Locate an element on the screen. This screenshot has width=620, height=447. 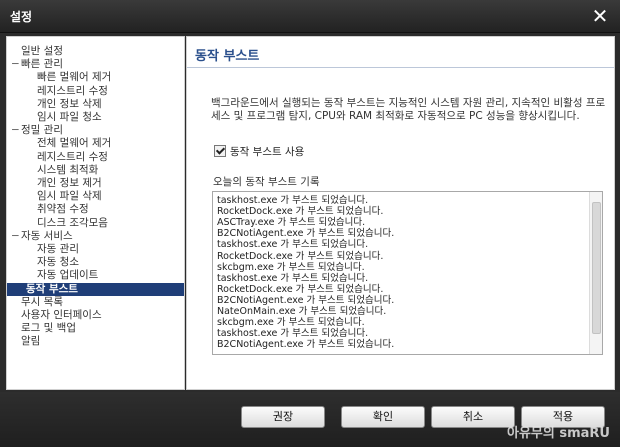
sidebar-item: 시스템 최적화 is located at coordinates (67, 170).